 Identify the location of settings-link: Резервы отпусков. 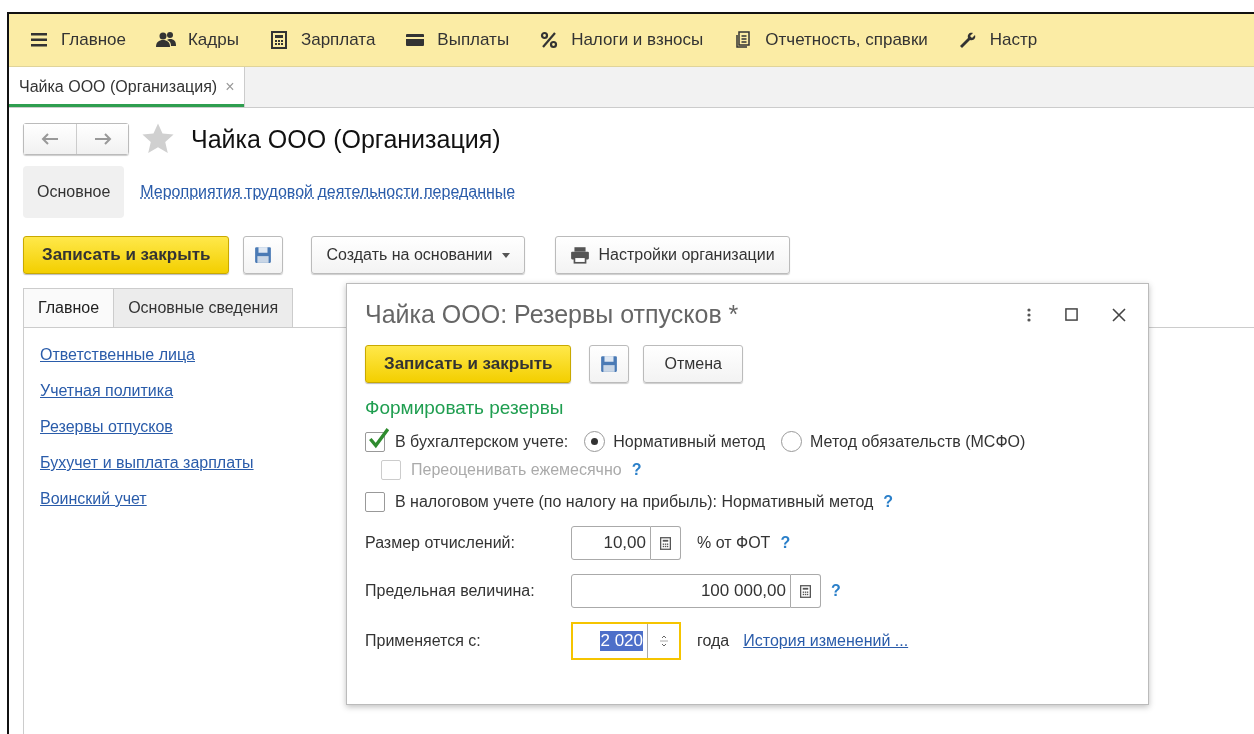
(106, 427).